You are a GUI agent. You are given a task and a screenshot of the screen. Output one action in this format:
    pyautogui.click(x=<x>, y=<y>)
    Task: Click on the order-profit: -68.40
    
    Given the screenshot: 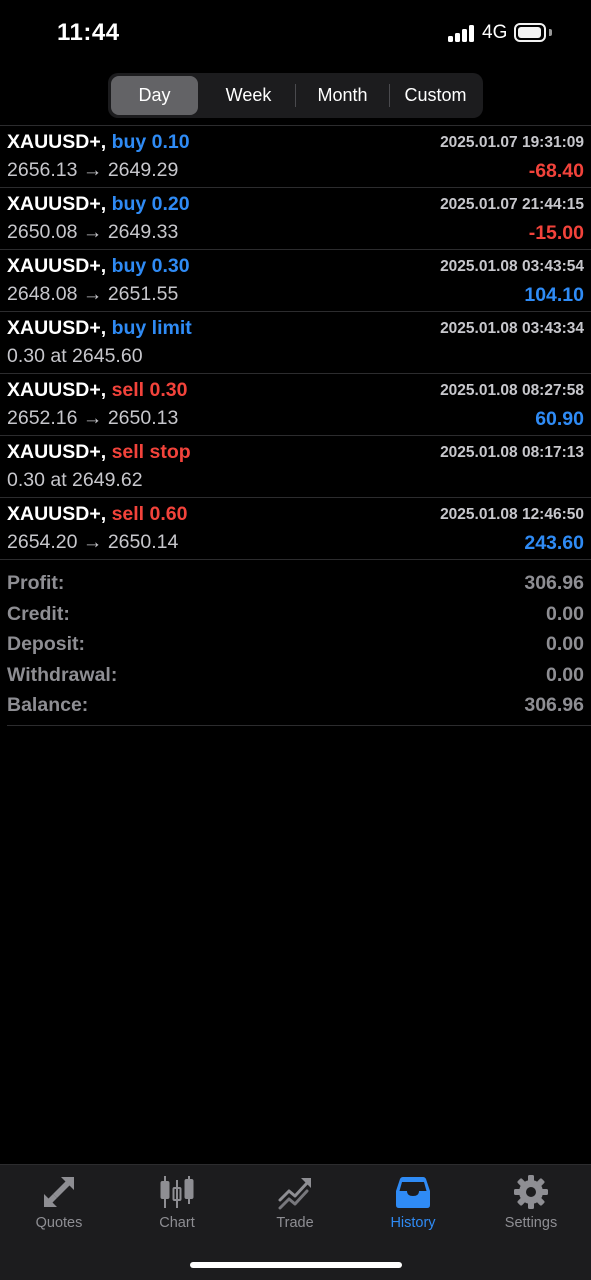 What is the action you would take?
    pyautogui.click(x=556, y=171)
    